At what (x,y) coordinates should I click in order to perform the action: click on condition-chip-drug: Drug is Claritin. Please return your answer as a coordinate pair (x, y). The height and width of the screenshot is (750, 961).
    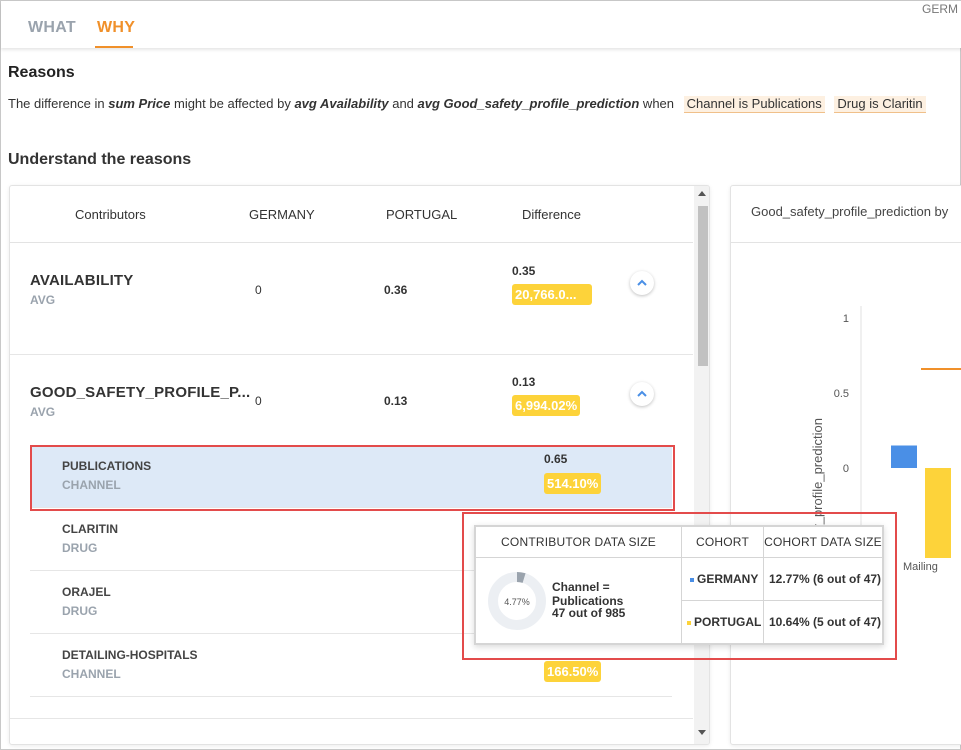
    Looking at the image, I should click on (880, 104).